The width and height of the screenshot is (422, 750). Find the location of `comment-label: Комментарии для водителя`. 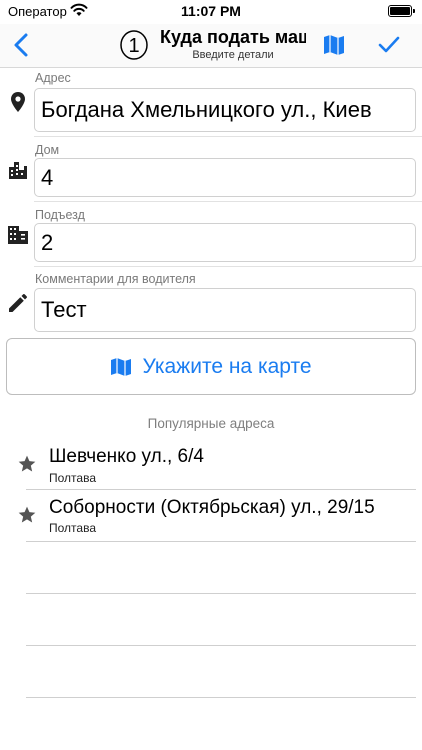

comment-label: Комментарии для водителя is located at coordinates (115, 279).